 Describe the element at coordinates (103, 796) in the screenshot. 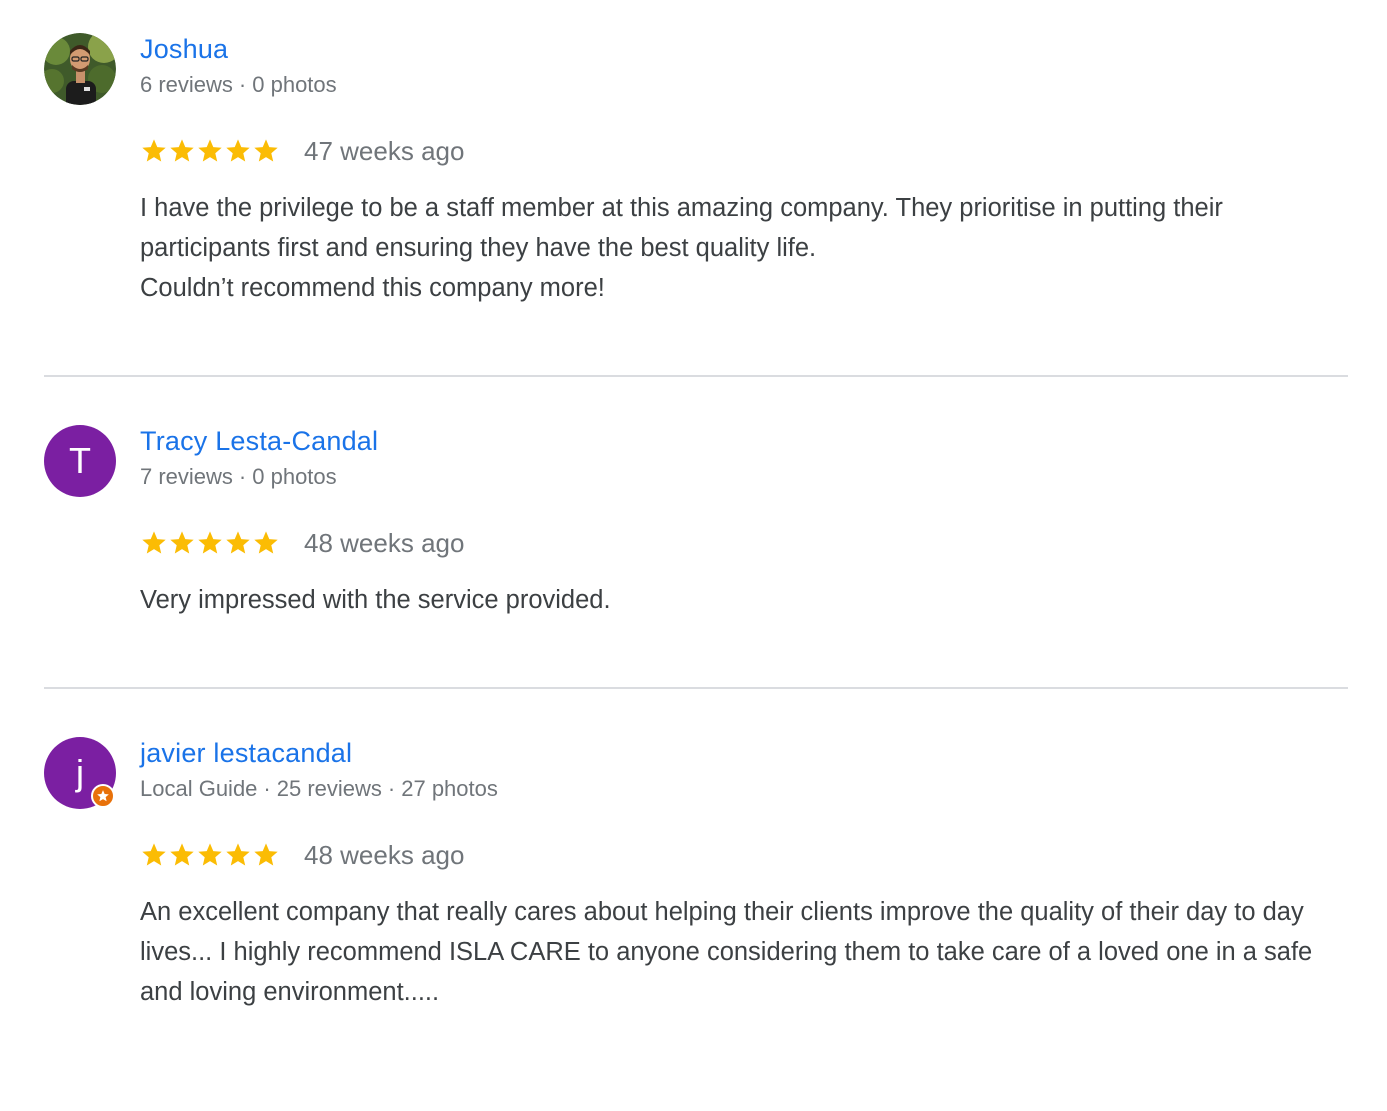

I see `local-guide-star-icon` at that location.